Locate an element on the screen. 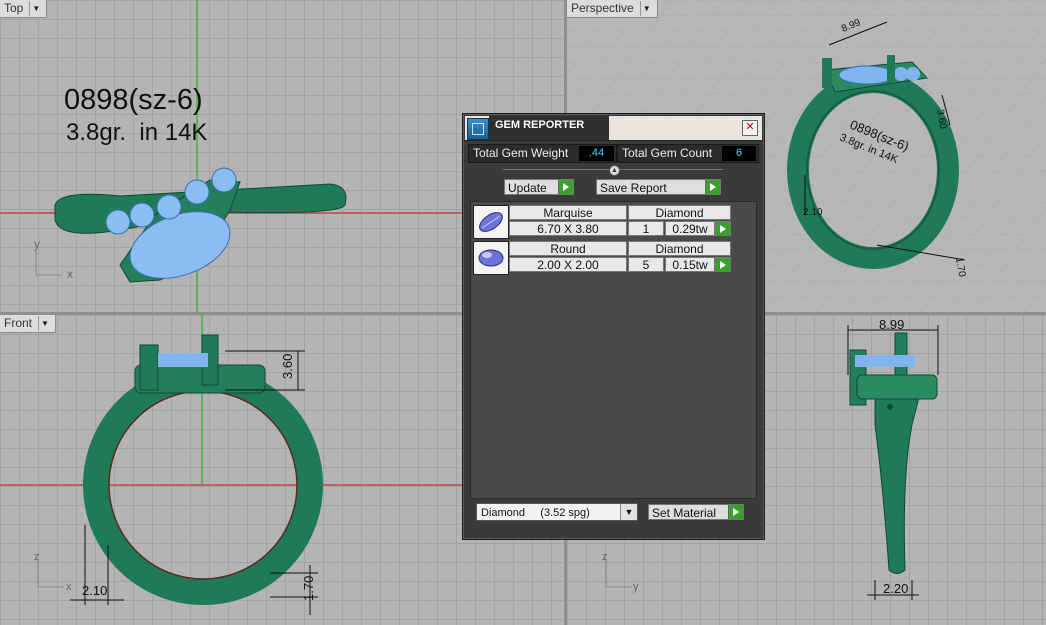  panel-title: GEM REPORTER is located at coordinates (549, 128).